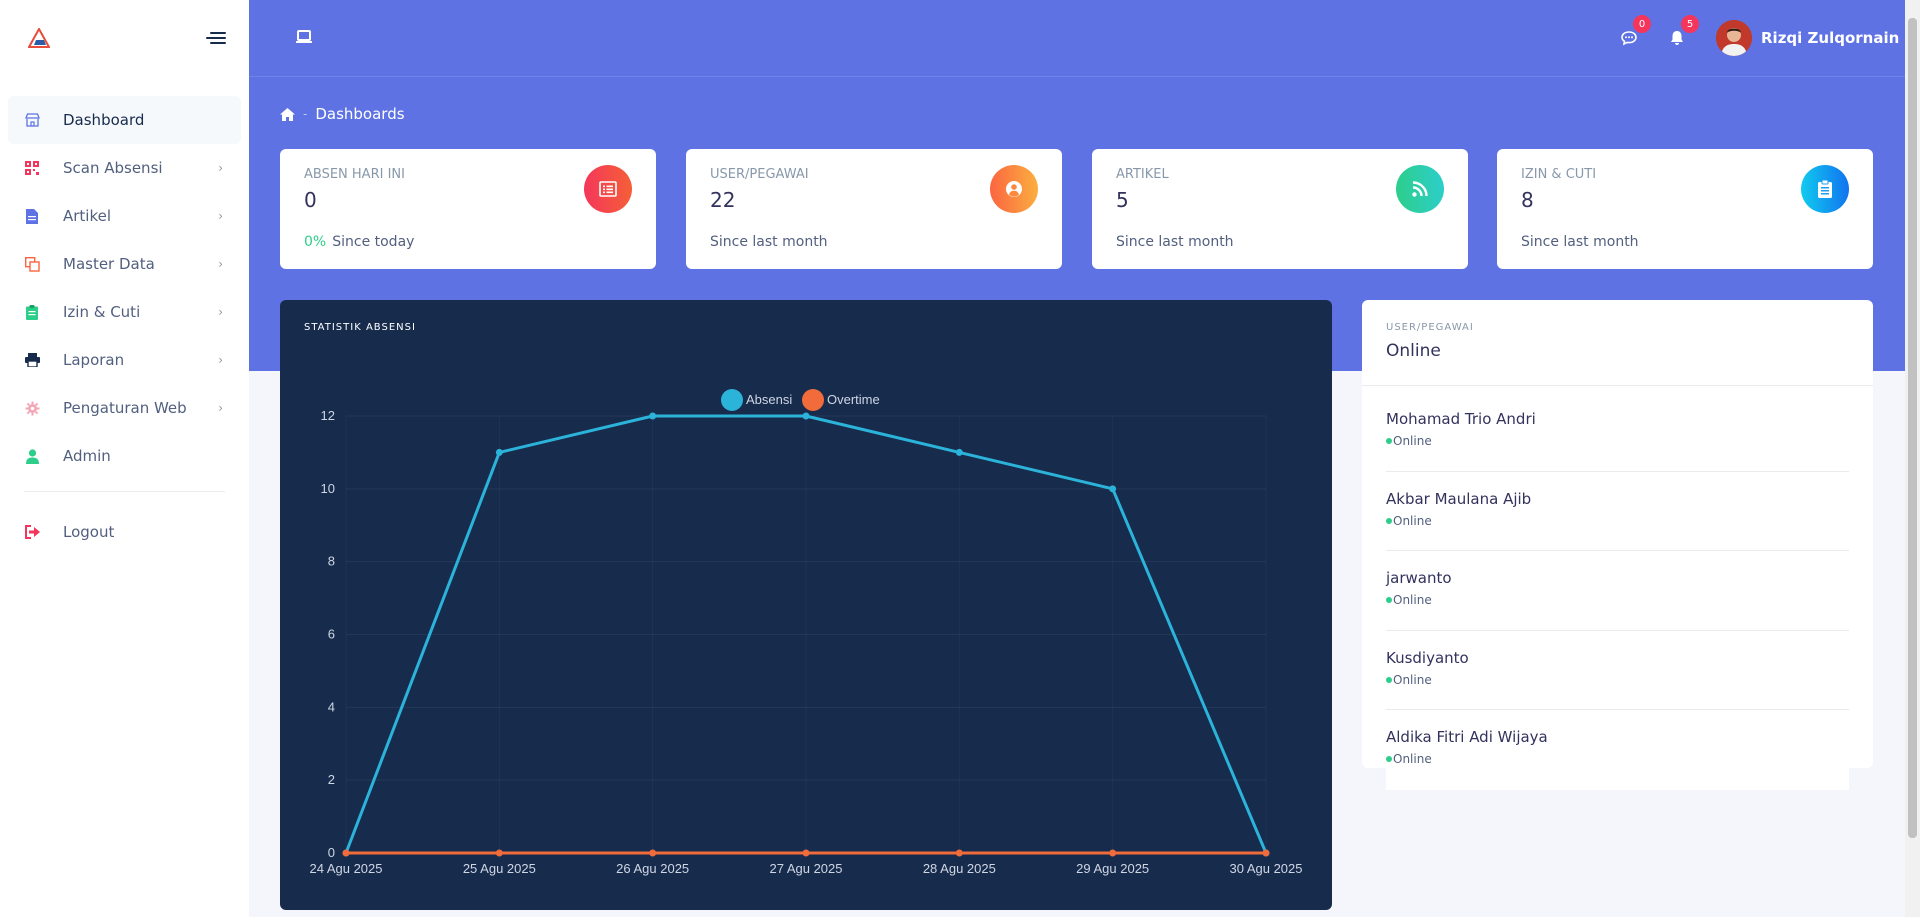 The image size is (1920, 917). I want to click on y-tick-label: 10, so click(328, 488).